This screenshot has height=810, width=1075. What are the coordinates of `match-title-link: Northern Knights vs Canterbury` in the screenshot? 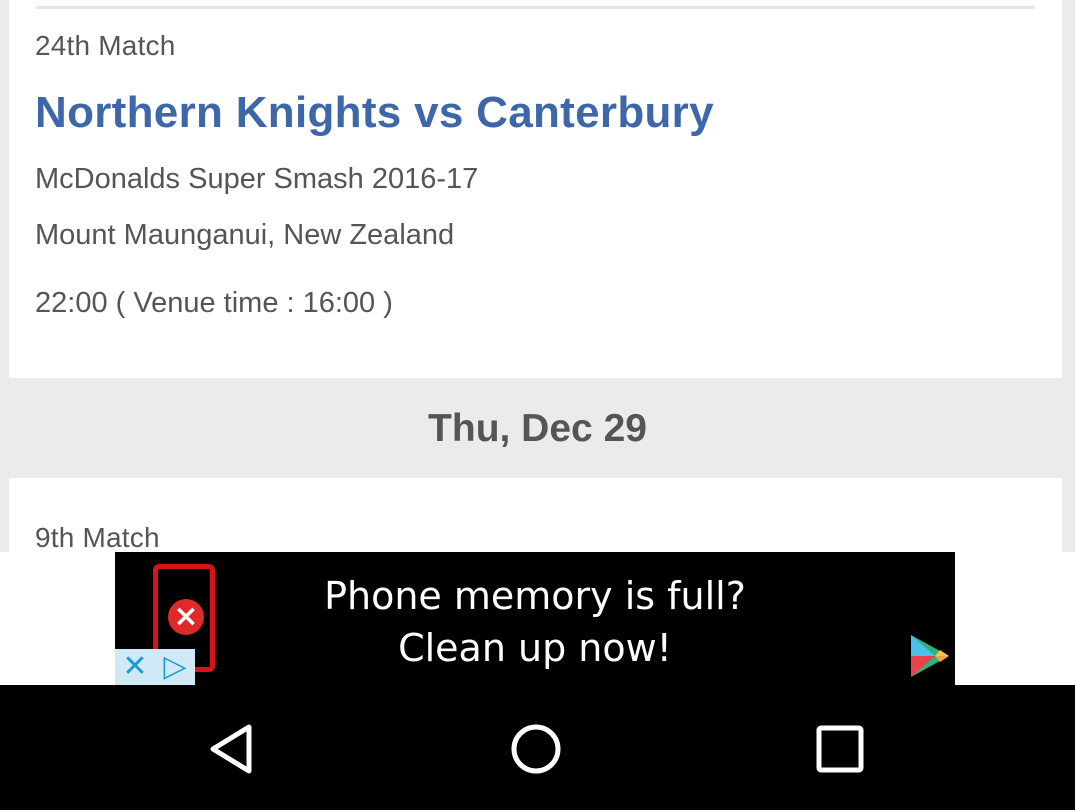 It's located at (374, 113).